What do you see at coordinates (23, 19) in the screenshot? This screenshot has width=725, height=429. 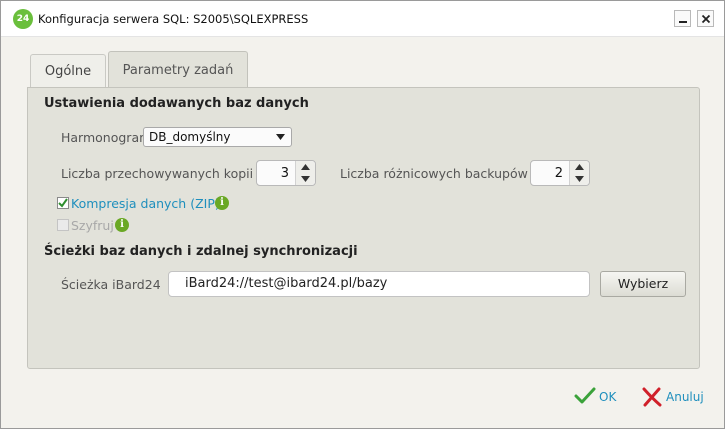 I see `app-logo: 24` at bounding box center [23, 19].